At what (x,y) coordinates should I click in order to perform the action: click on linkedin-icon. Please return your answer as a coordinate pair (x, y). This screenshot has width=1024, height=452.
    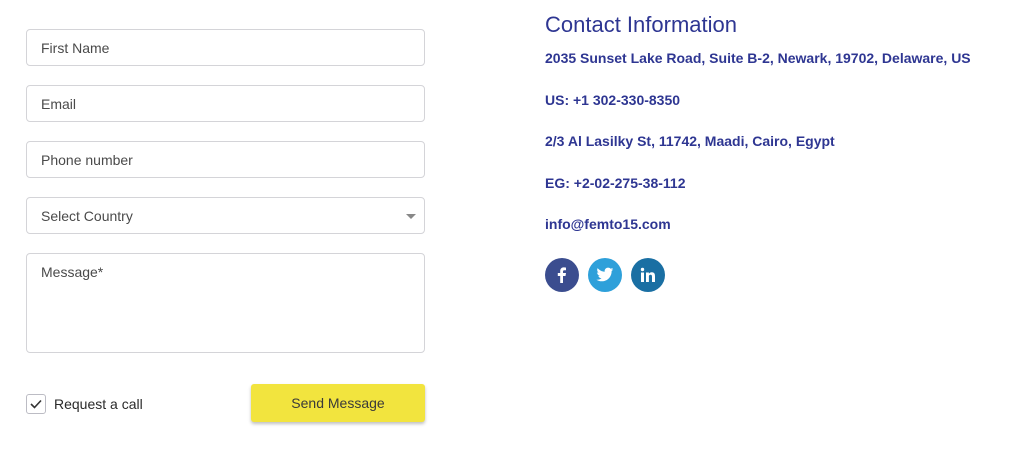
    Looking at the image, I should click on (647, 274).